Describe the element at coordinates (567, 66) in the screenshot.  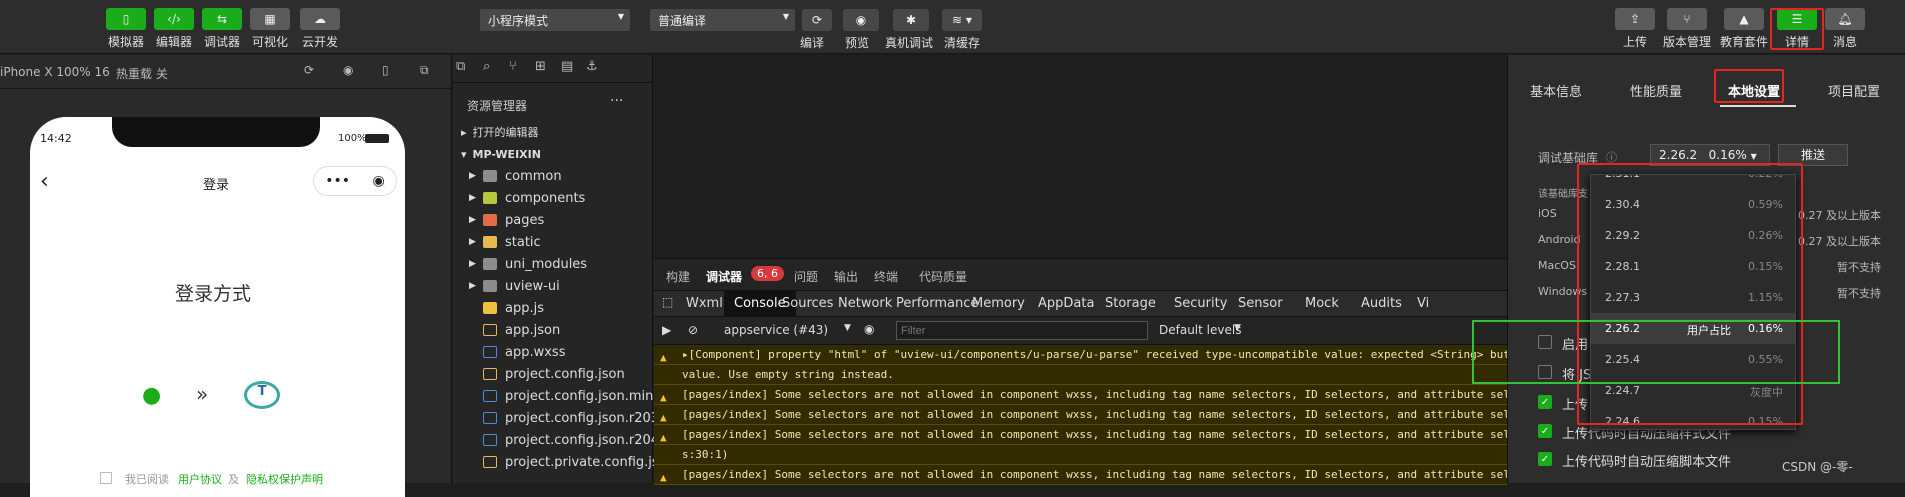
I see `database-icon: ▤` at that location.